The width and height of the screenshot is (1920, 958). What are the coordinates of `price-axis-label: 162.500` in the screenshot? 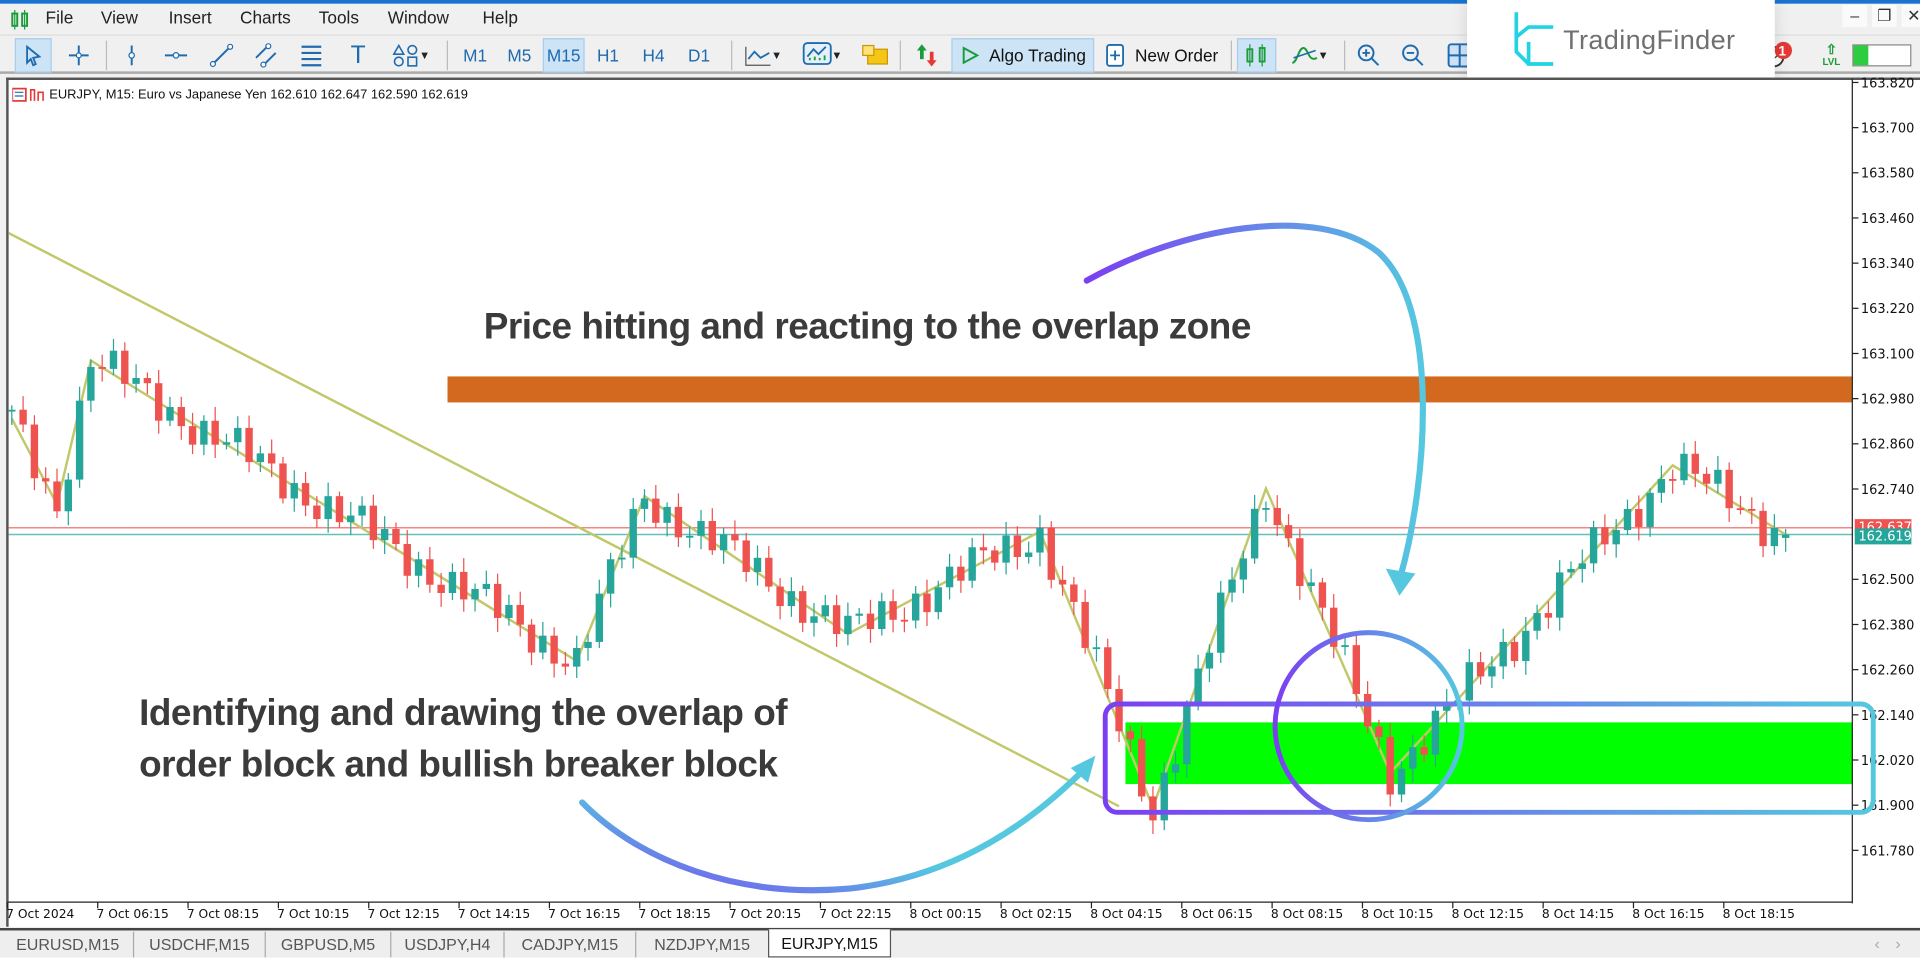 It's located at (1887, 580).